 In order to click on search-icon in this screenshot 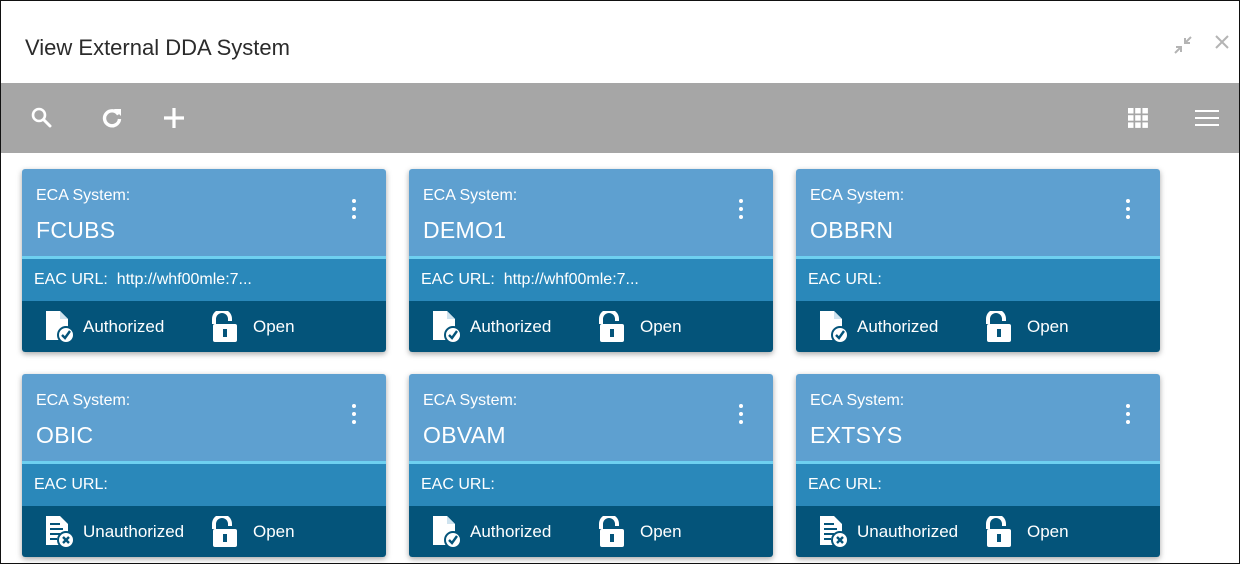, I will do `click(41, 117)`.